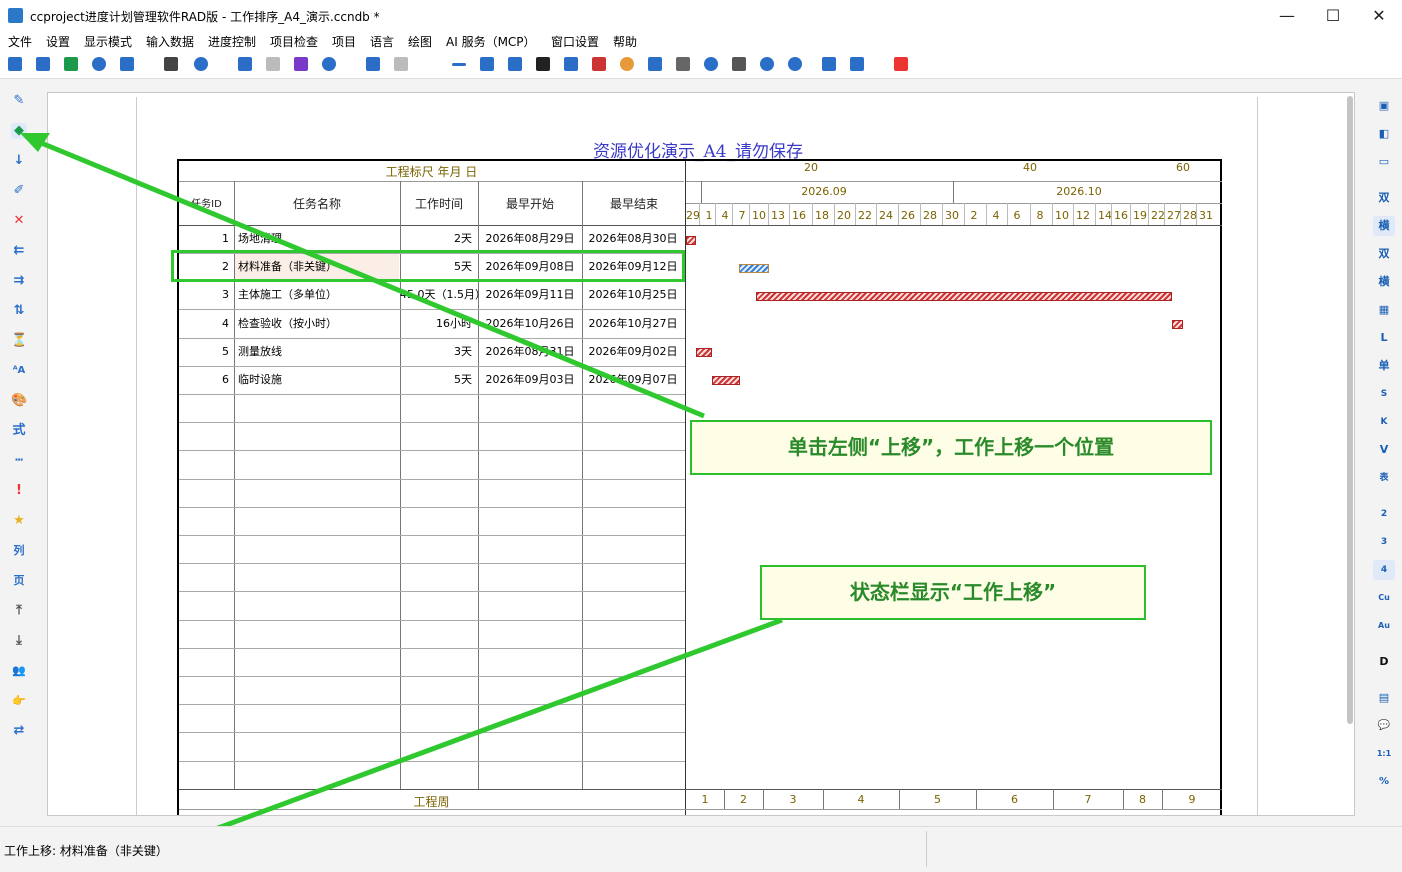 The image size is (1402, 872). I want to click on layout-icon-2: ◧, so click(1384, 134).